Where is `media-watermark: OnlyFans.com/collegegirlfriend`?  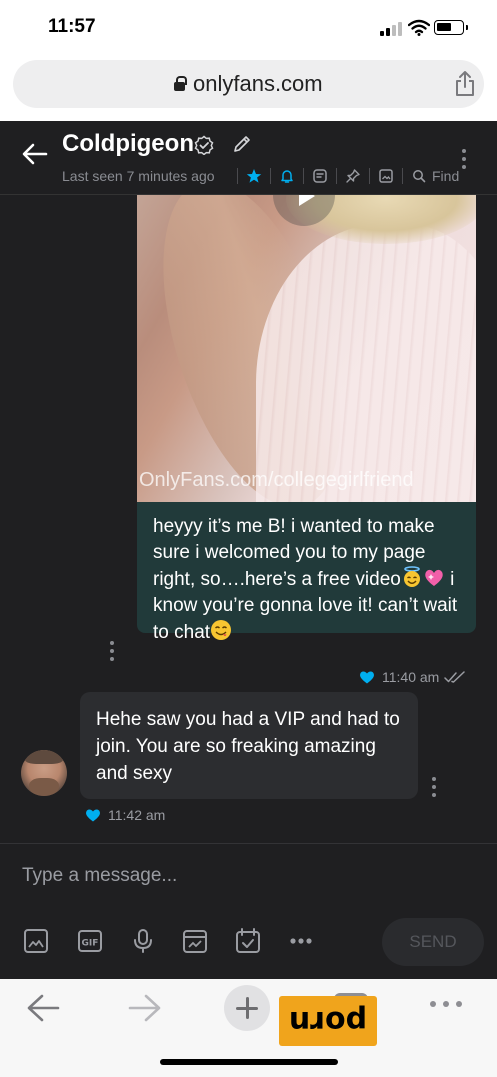 media-watermark: OnlyFans.com/collegegirlfriend is located at coordinates (276, 480).